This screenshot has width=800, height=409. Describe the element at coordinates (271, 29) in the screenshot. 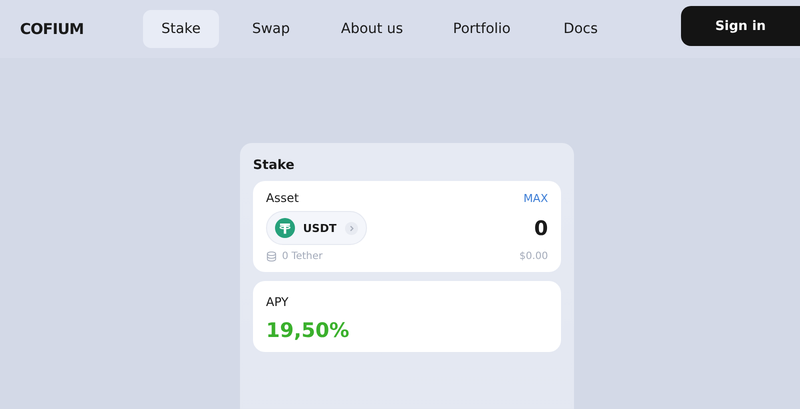

I see `nav-tab: Swap` at that location.